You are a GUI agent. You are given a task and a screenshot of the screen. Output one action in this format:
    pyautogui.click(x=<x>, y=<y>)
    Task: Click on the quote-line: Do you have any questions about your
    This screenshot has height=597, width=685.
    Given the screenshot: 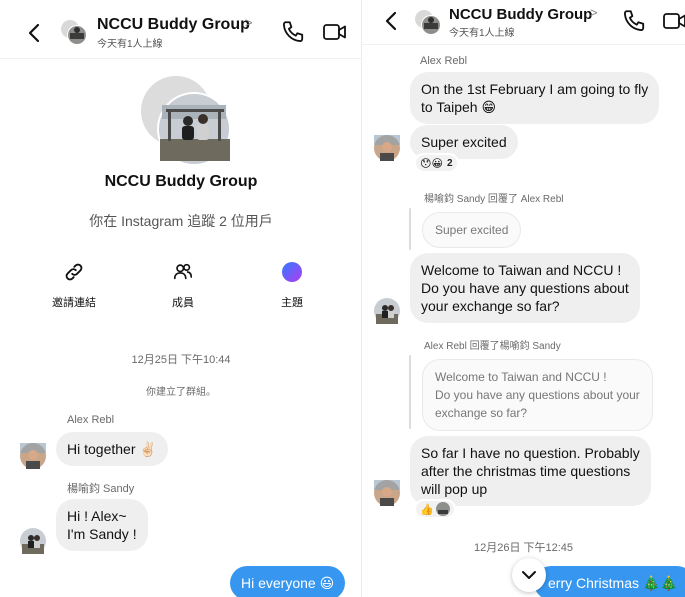 What is the action you would take?
    pyautogui.click(x=537, y=395)
    